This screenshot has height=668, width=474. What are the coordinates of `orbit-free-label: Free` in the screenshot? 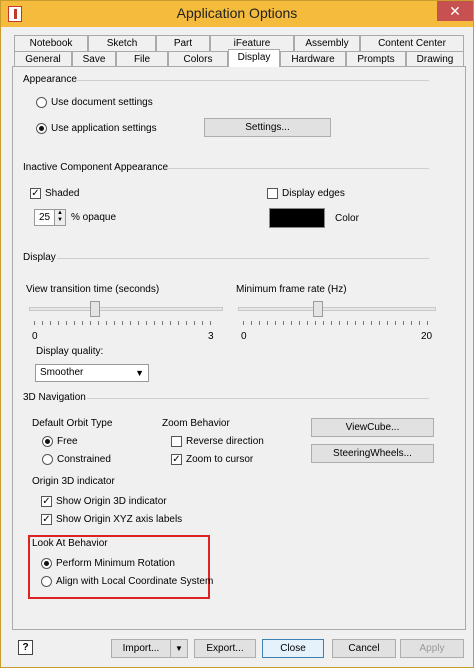 It's located at (67, 441).